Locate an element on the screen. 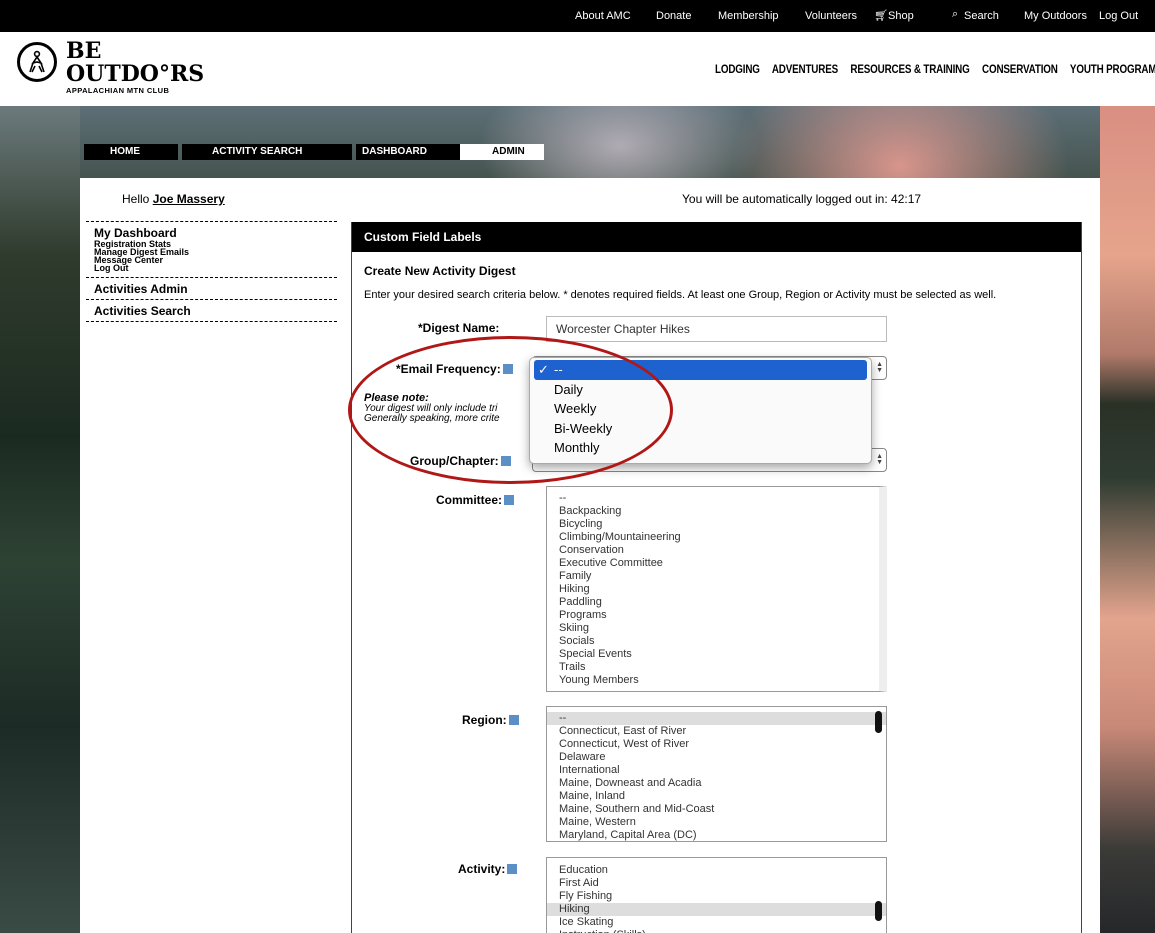 This screenshot has width=1155, height=933. membership-link: Membership is located at coordinates (748, 16).